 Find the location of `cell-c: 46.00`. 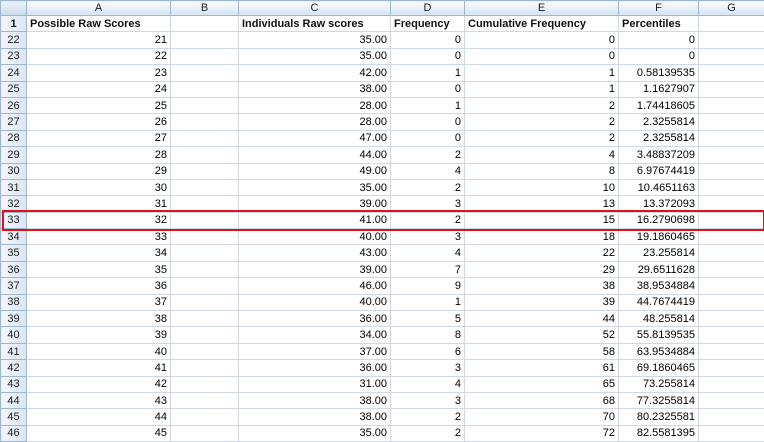

cell-c: 46.00 is located at coordinates (315, 286).